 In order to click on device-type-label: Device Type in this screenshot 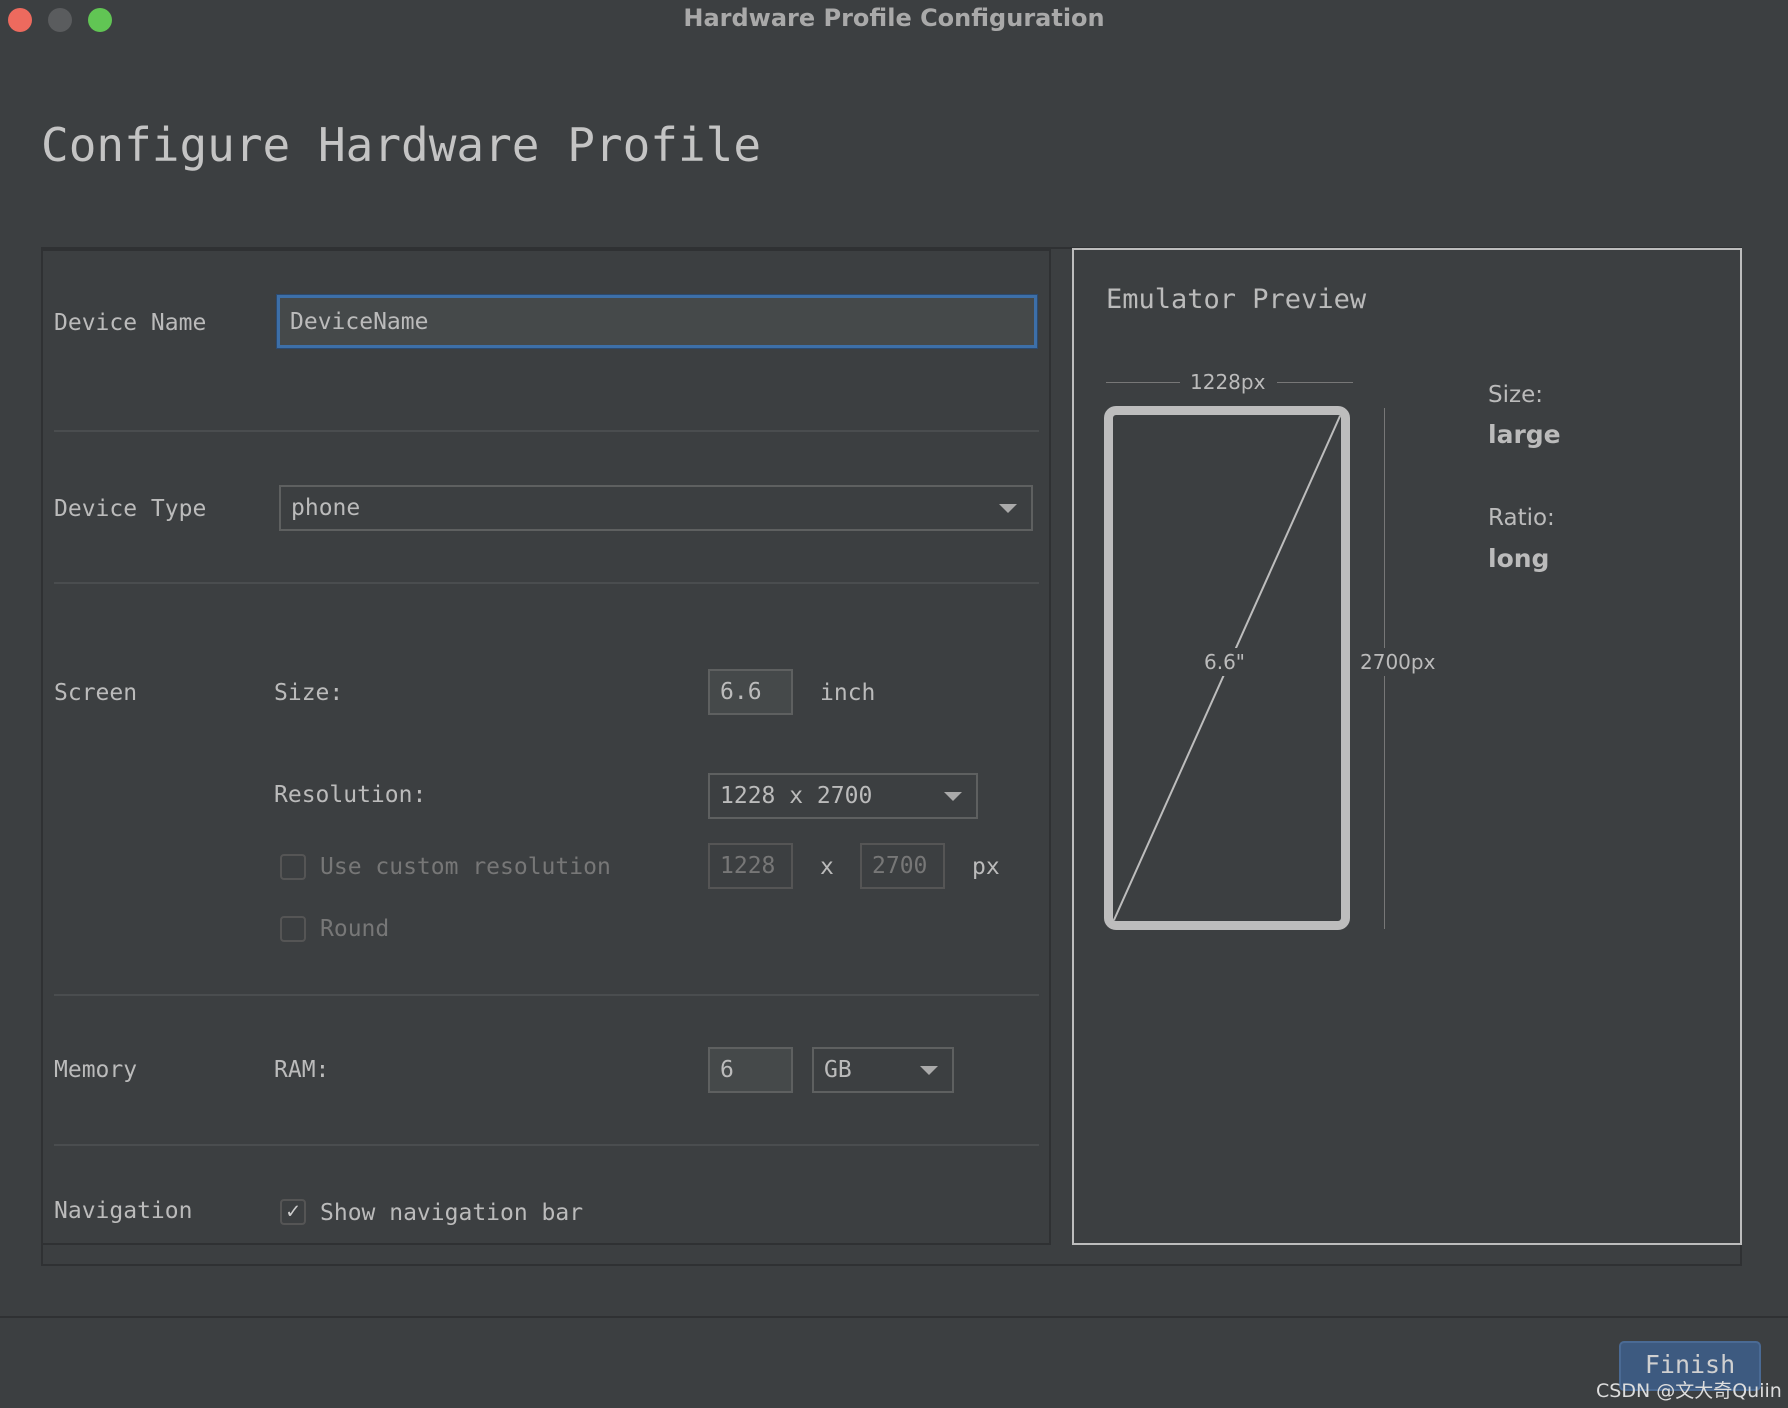, I will do `click(130, 509)`.